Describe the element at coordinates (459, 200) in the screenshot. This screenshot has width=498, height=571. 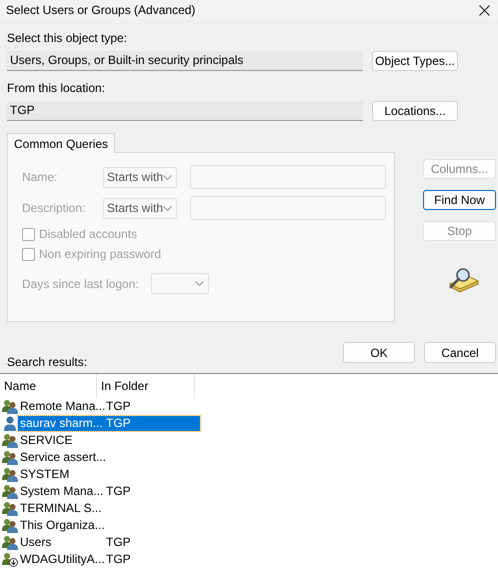
I see `side-button: Find Now` at that location.